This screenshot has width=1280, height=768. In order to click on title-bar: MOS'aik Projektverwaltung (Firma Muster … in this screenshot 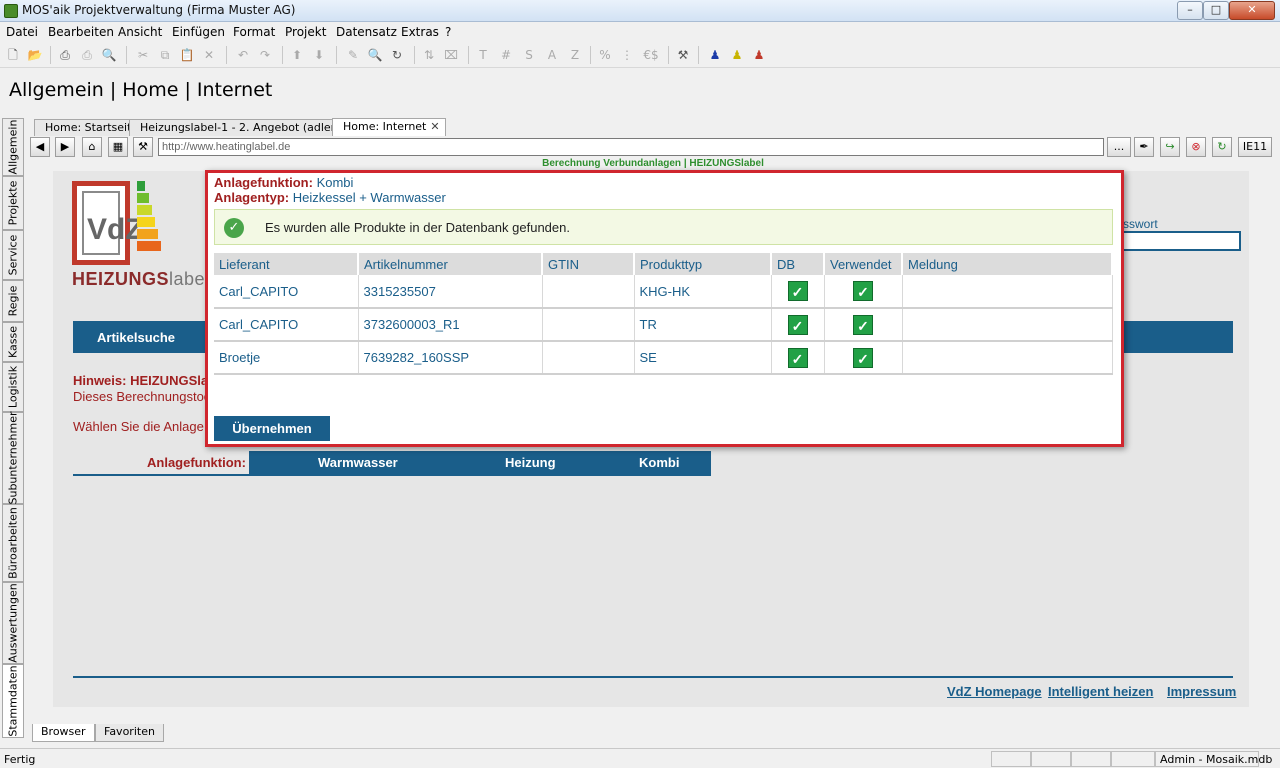, I will do `click(640, 11)`.